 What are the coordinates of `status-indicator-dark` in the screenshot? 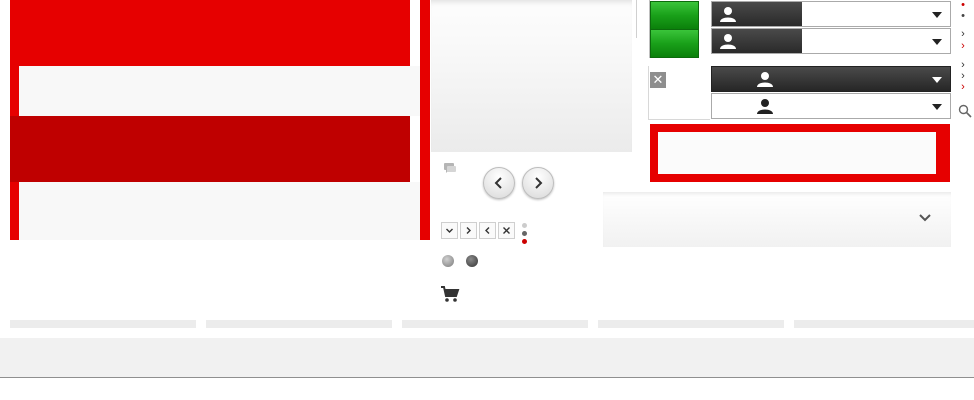 It's located at (472, 261).